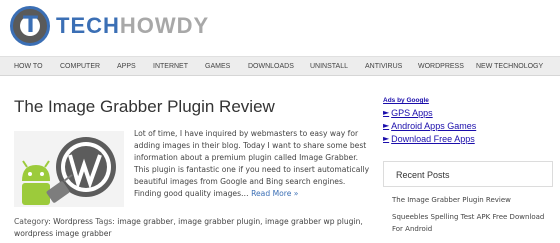 This screenshot has width=560, height=243. I want to click on ad-link-label: GPS Apps, so click(412, 113).